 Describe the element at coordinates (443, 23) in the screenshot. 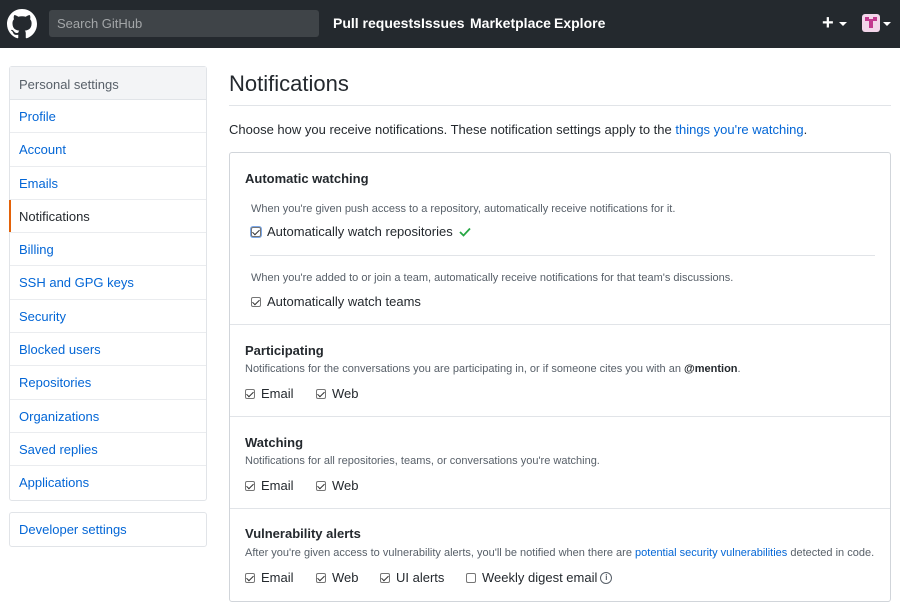

I see `nav-issues: Issues` at that location.